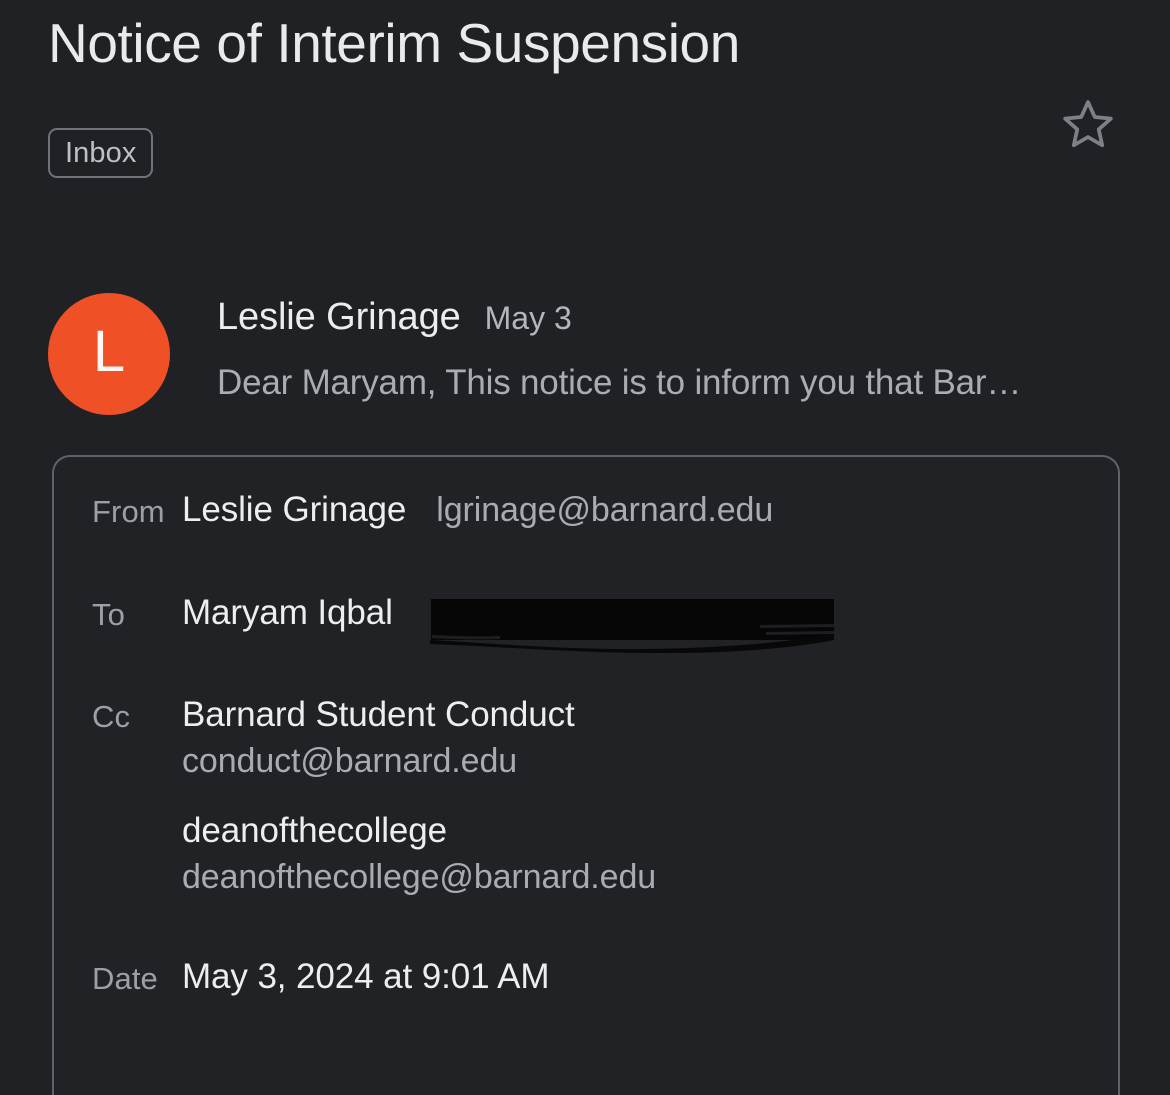 This screenshot has height=1095, width=1170. What do you see at coordinates (366, 976) in the screenshot?
I see `message-date-full: May 3, 2024 at 9:01 AM` at bounding box center [366, 976].